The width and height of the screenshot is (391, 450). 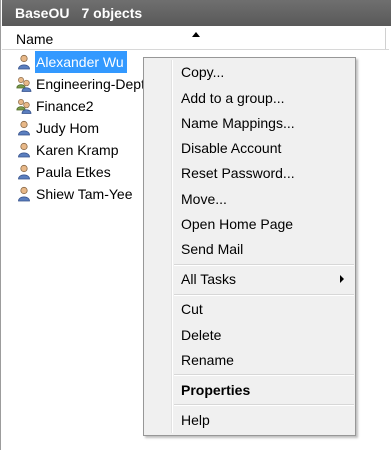 What do you see at coordinates (195, 420) in the screenshot?
I see `menu-item-help: Help` at bounding box center [195, 420].